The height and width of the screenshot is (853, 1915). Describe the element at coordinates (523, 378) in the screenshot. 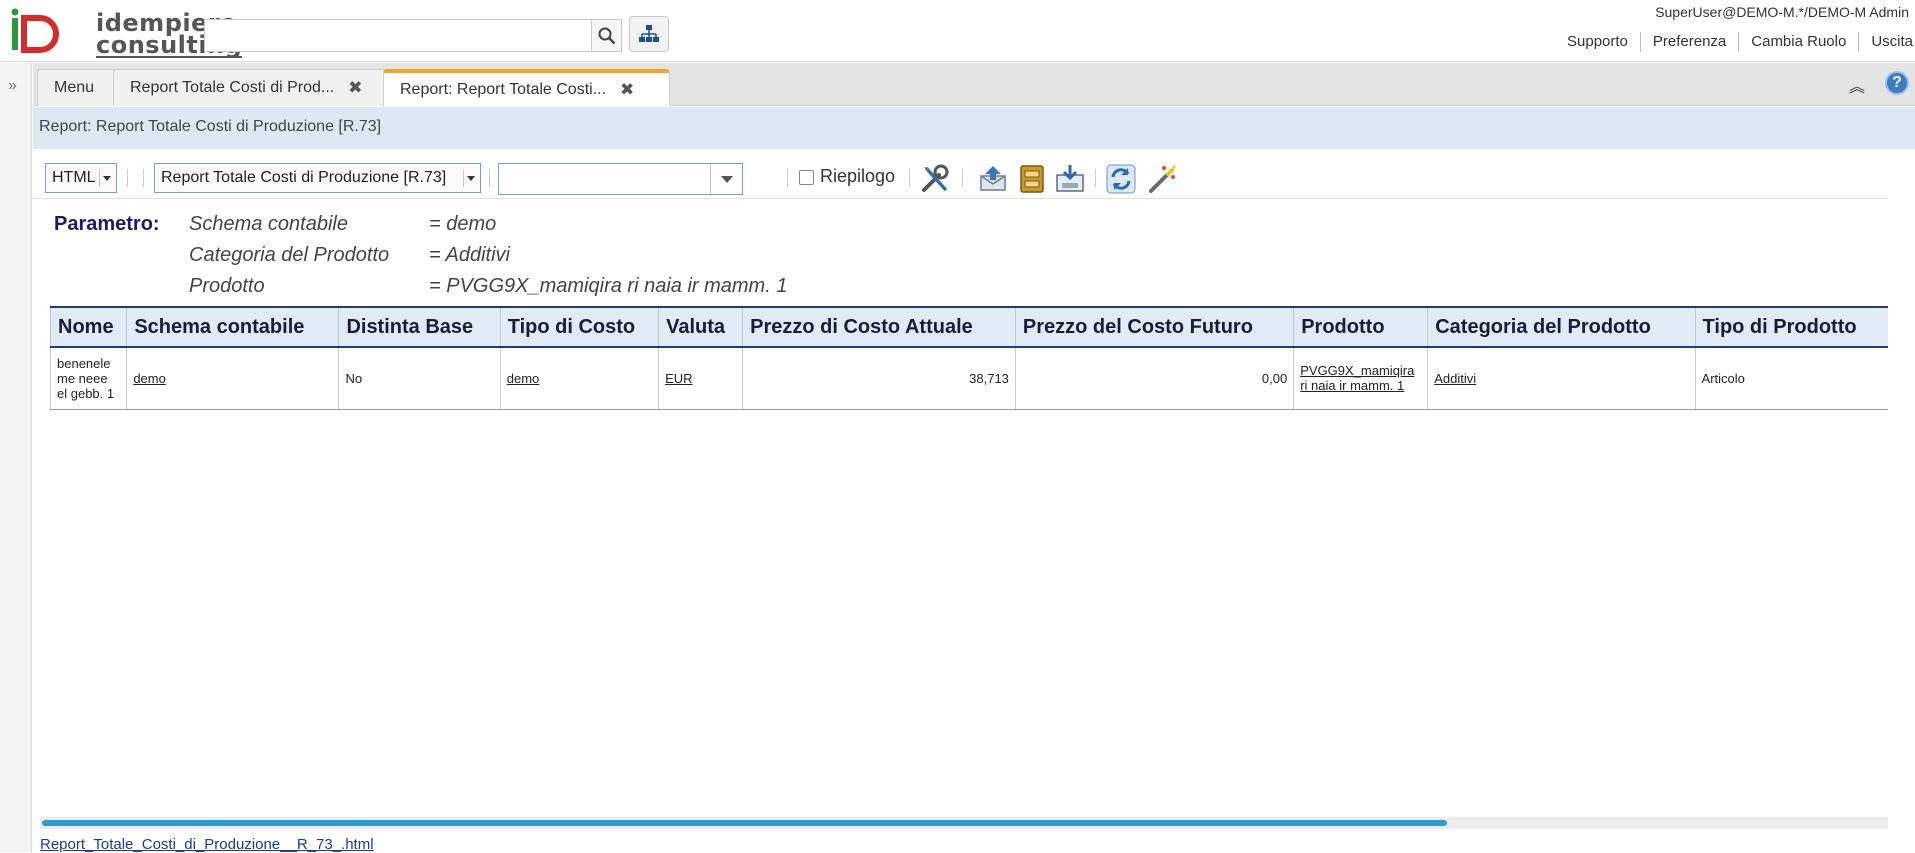

I see `cost-type-link: demo` at that location.